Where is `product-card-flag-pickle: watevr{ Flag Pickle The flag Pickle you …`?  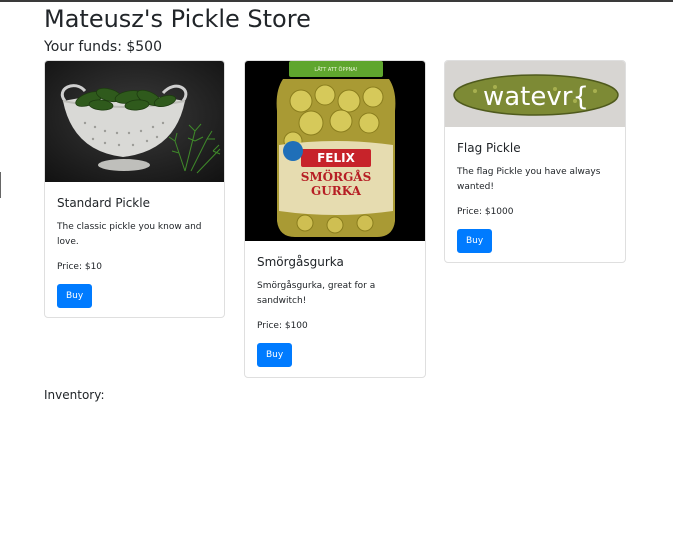
product-card-flag-pickle: watevr{ Flag Pickle The flag Pickle you … is located at coordinates (535, 161).